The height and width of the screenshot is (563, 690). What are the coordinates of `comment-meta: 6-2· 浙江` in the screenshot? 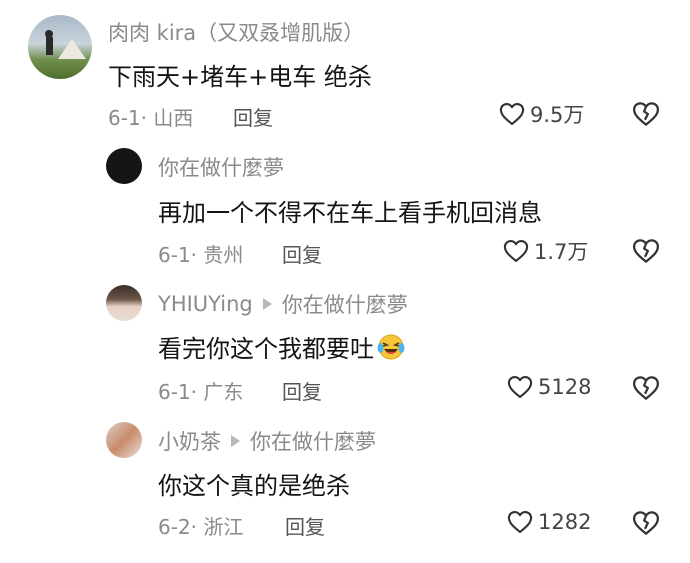 It's located at (200, 525).